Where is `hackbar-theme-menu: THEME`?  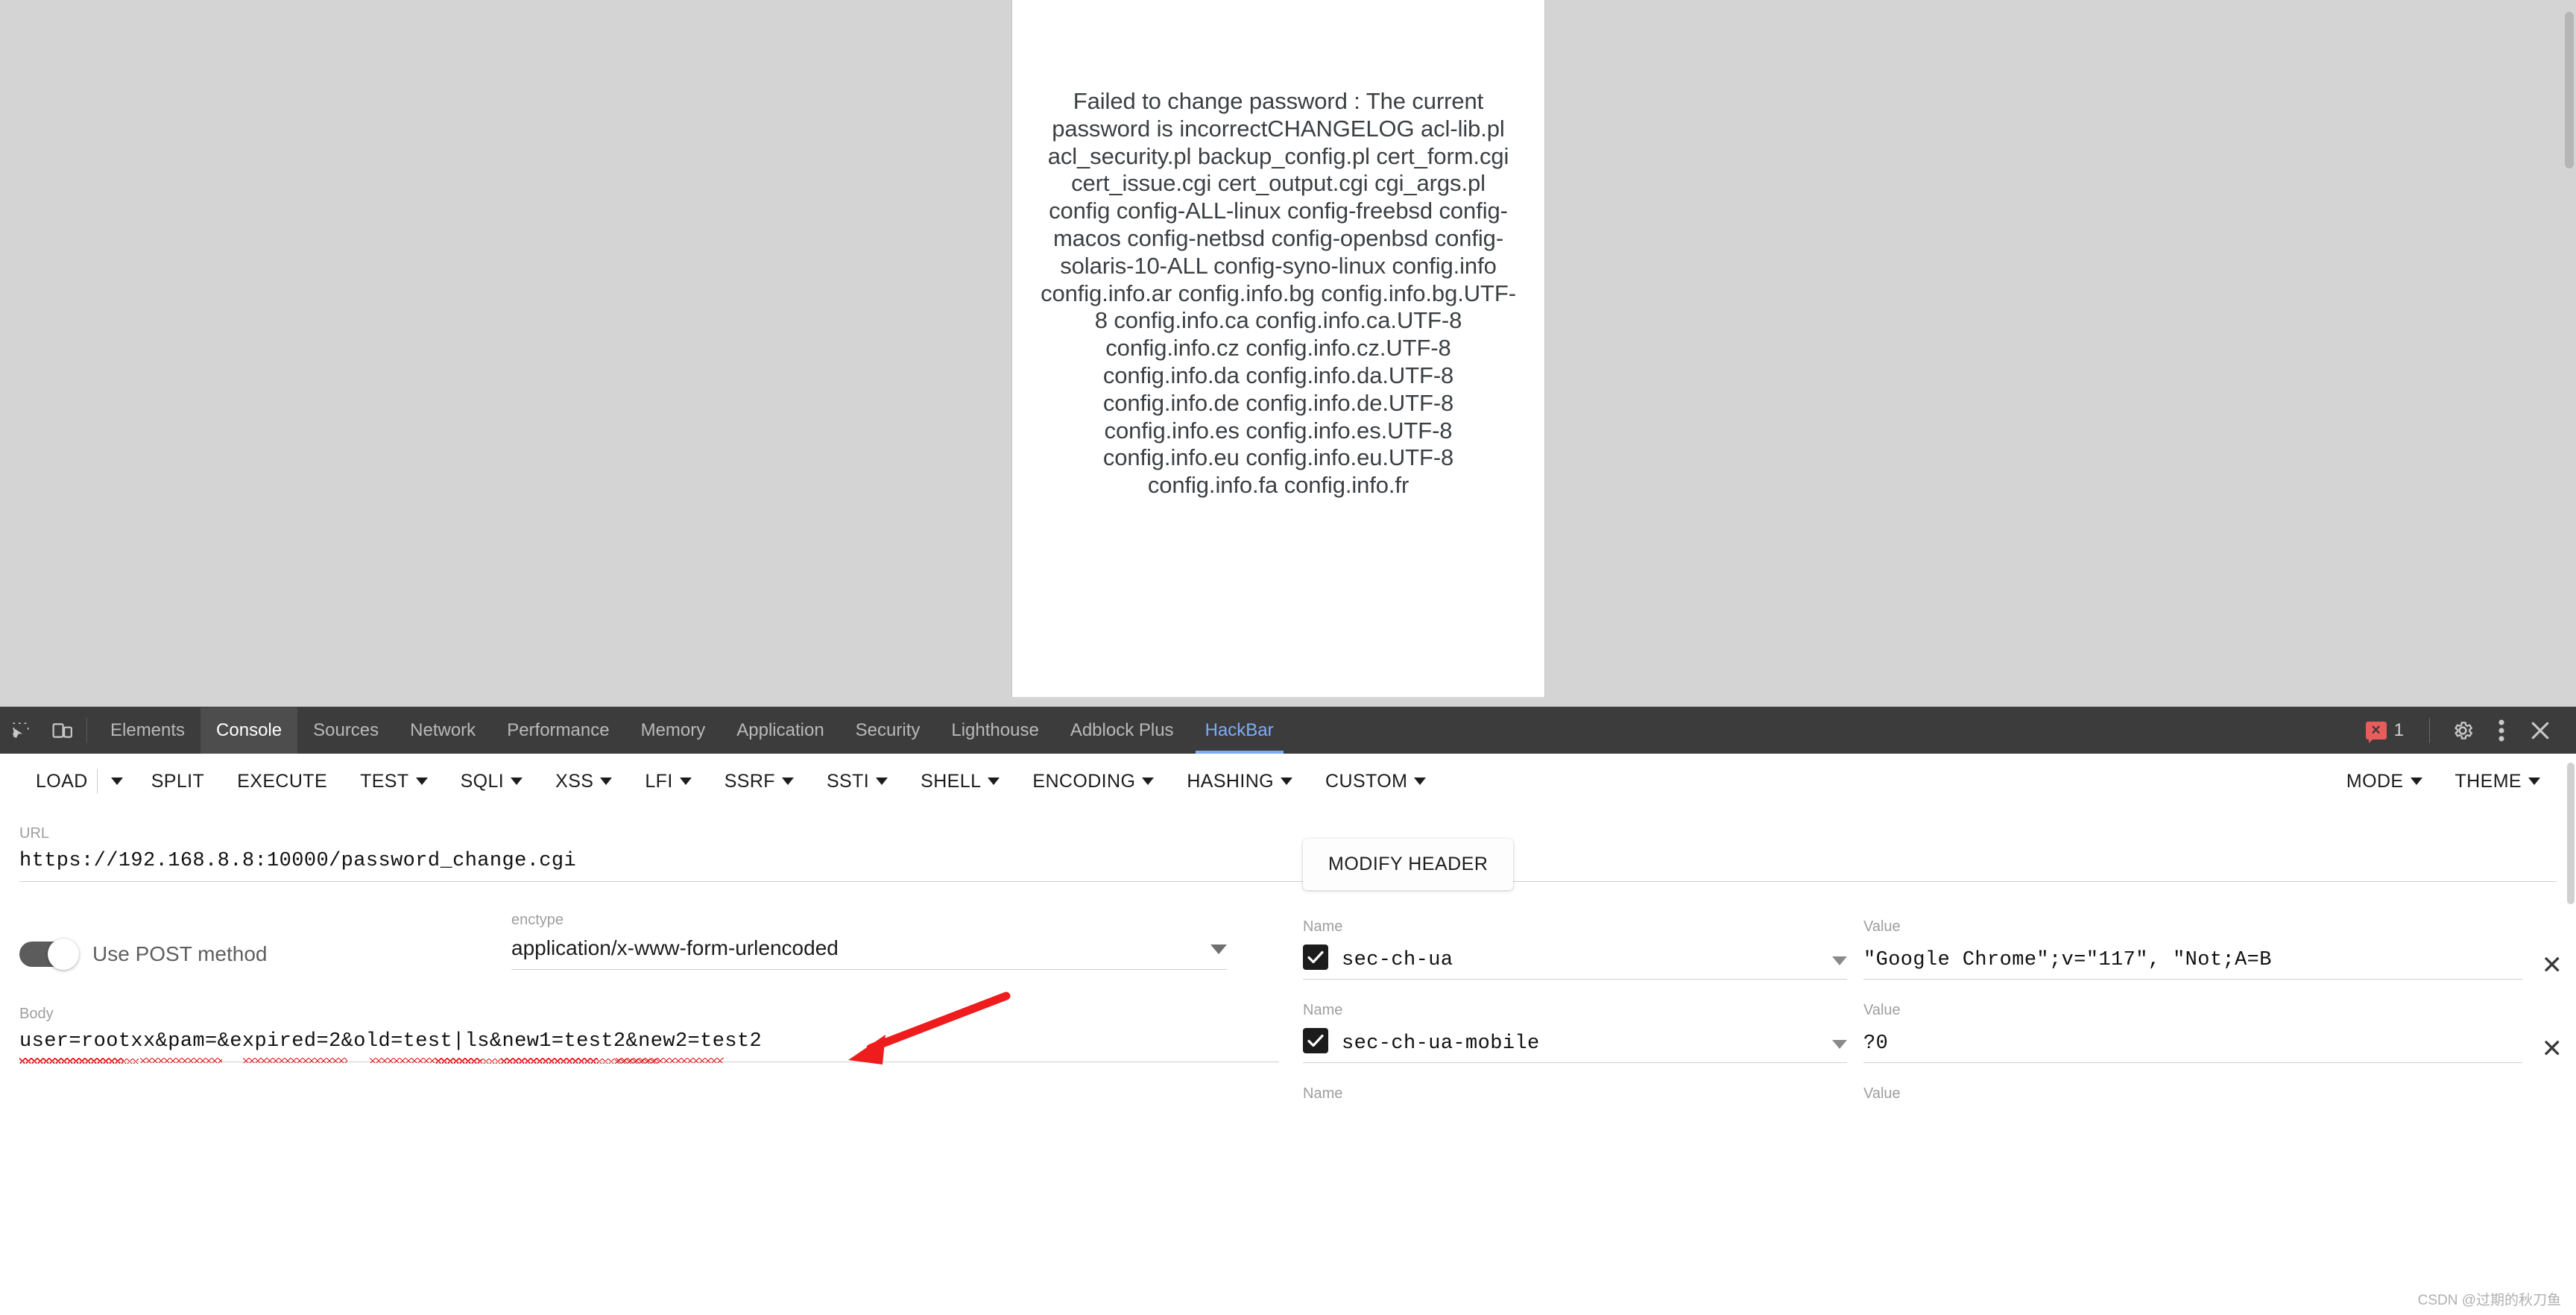
hackbar-theme-menu: THEME is located at coordinates (2498, 782).